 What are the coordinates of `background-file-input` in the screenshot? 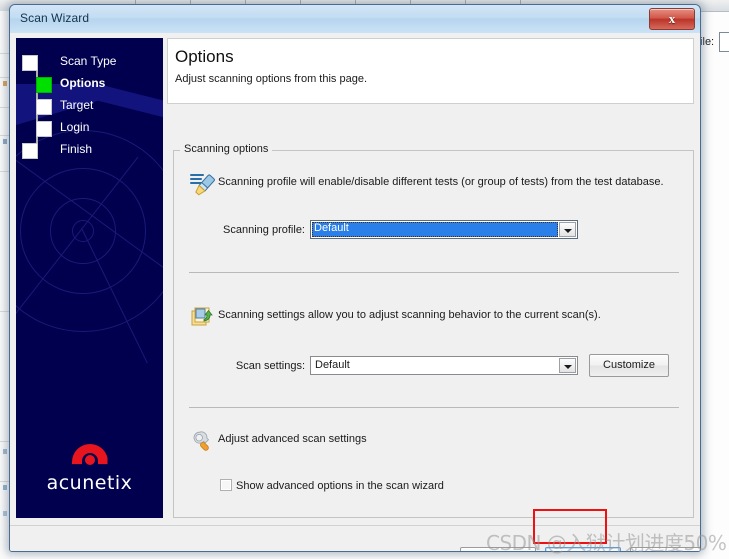 It's located at (724, 42).